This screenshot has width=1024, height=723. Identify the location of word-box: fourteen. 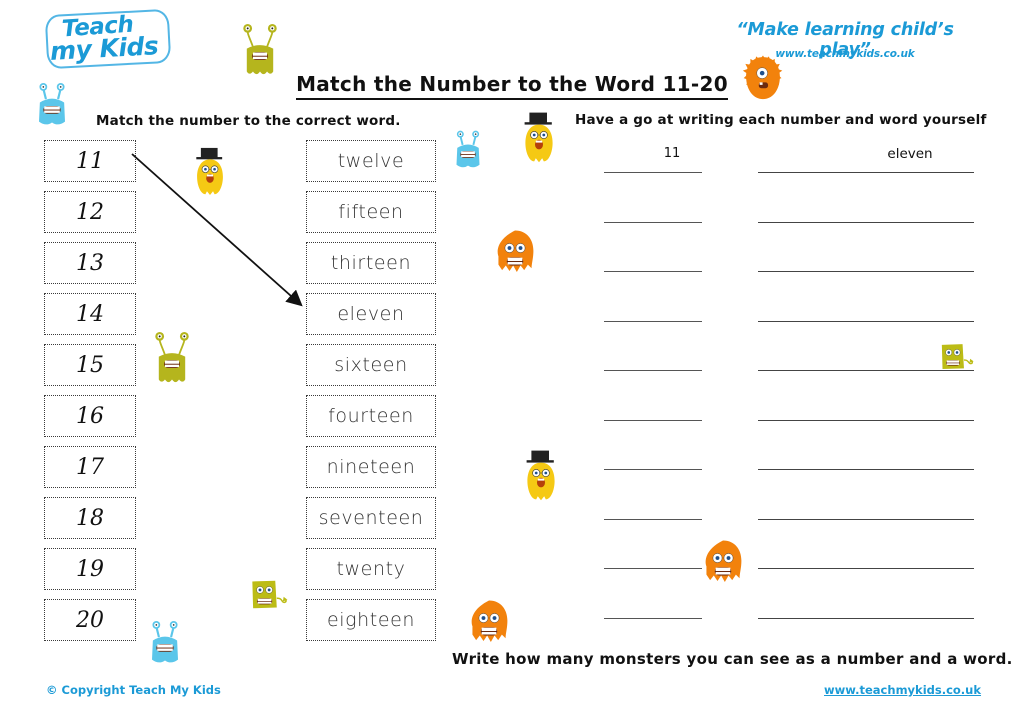
(371, 416).